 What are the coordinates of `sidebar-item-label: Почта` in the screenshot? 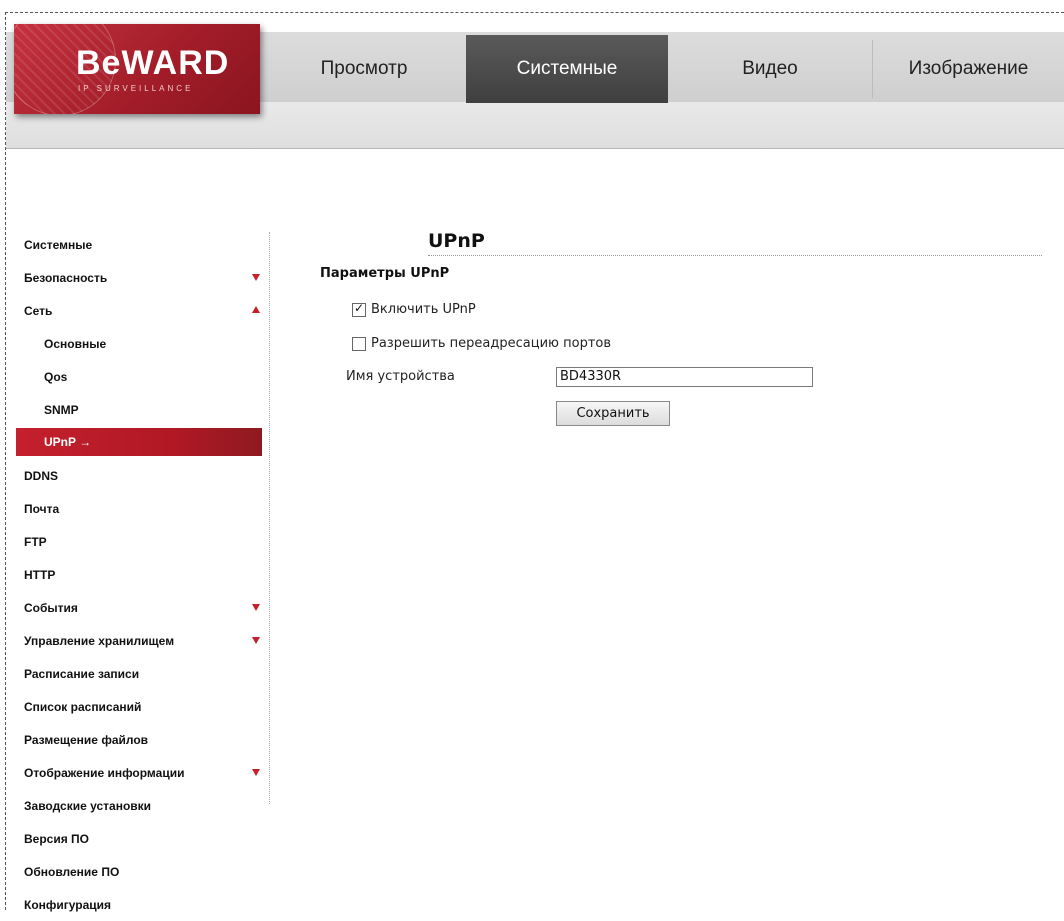 It's located at (42, 508).